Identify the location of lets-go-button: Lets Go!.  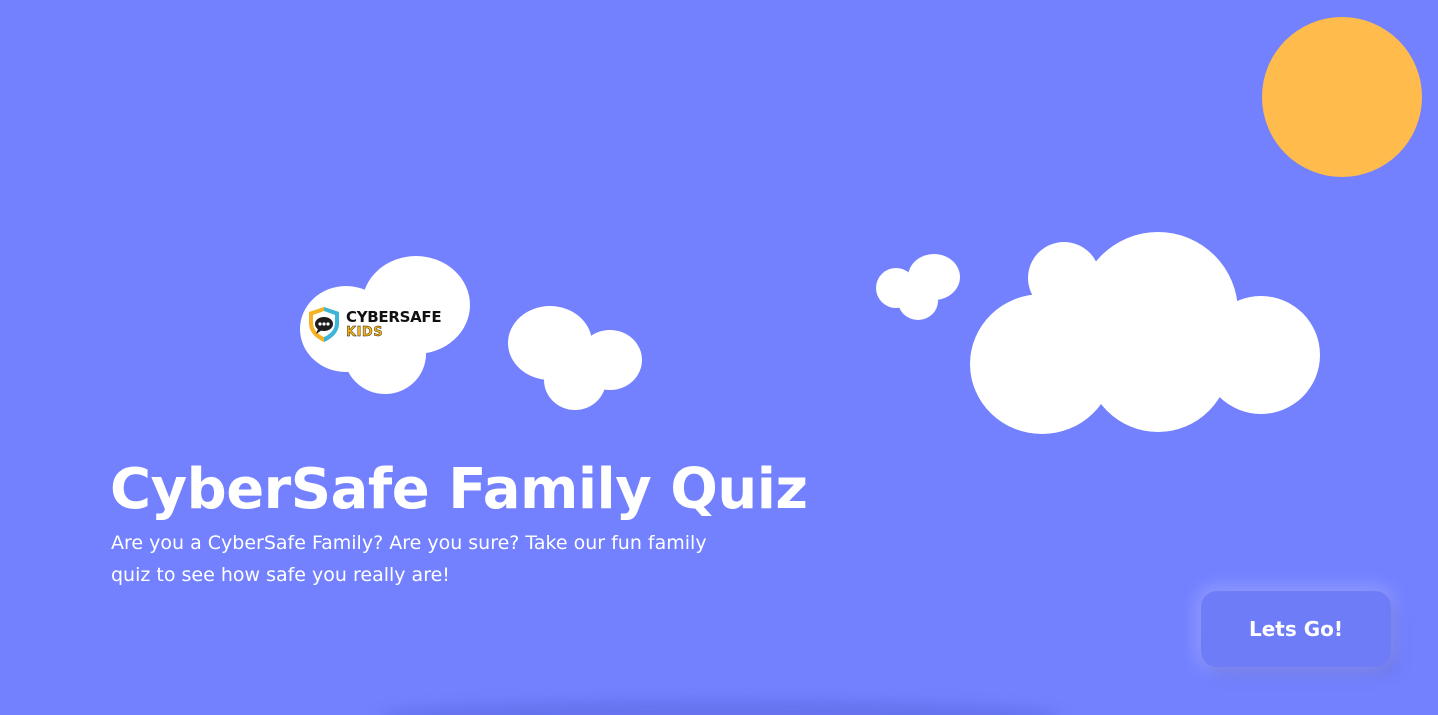
(1296, 629).